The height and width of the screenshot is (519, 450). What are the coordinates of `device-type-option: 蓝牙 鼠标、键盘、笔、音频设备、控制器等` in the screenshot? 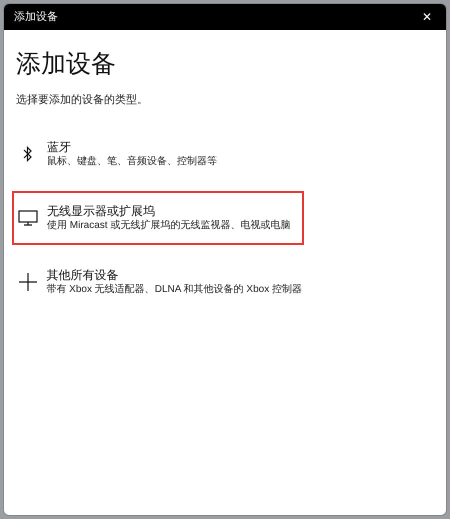 It's located at (158, 153).